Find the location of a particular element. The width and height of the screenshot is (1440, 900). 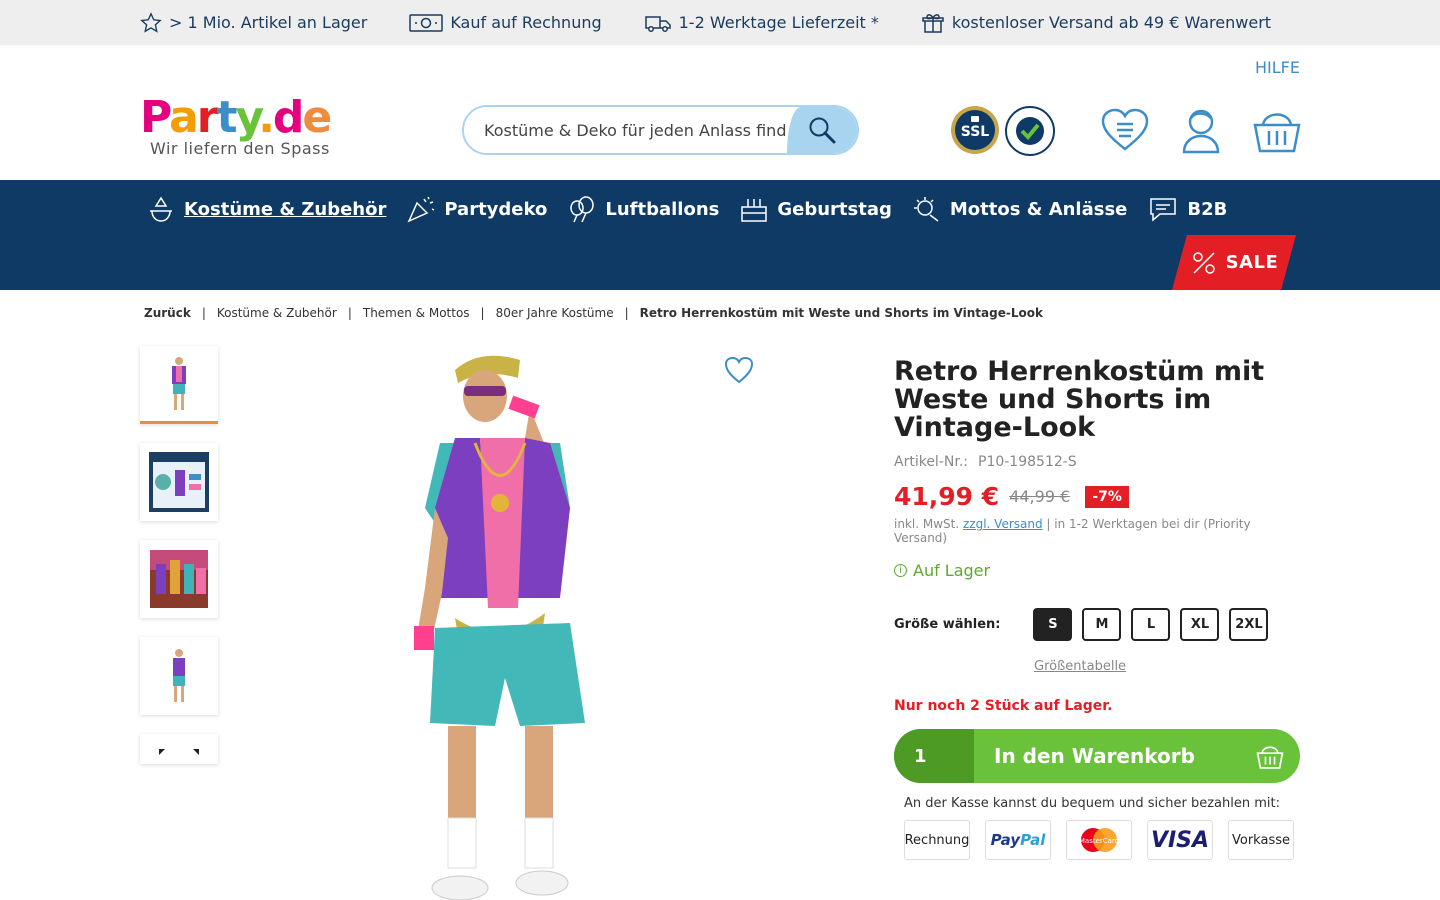

article-number-label: Artikel-Nr.: is located at coordinates (931, 462).